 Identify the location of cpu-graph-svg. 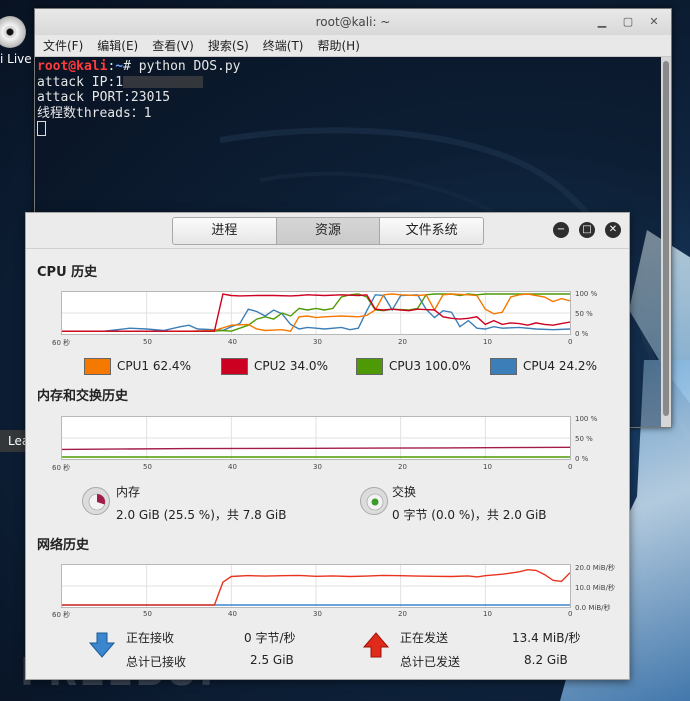
(316, 313).